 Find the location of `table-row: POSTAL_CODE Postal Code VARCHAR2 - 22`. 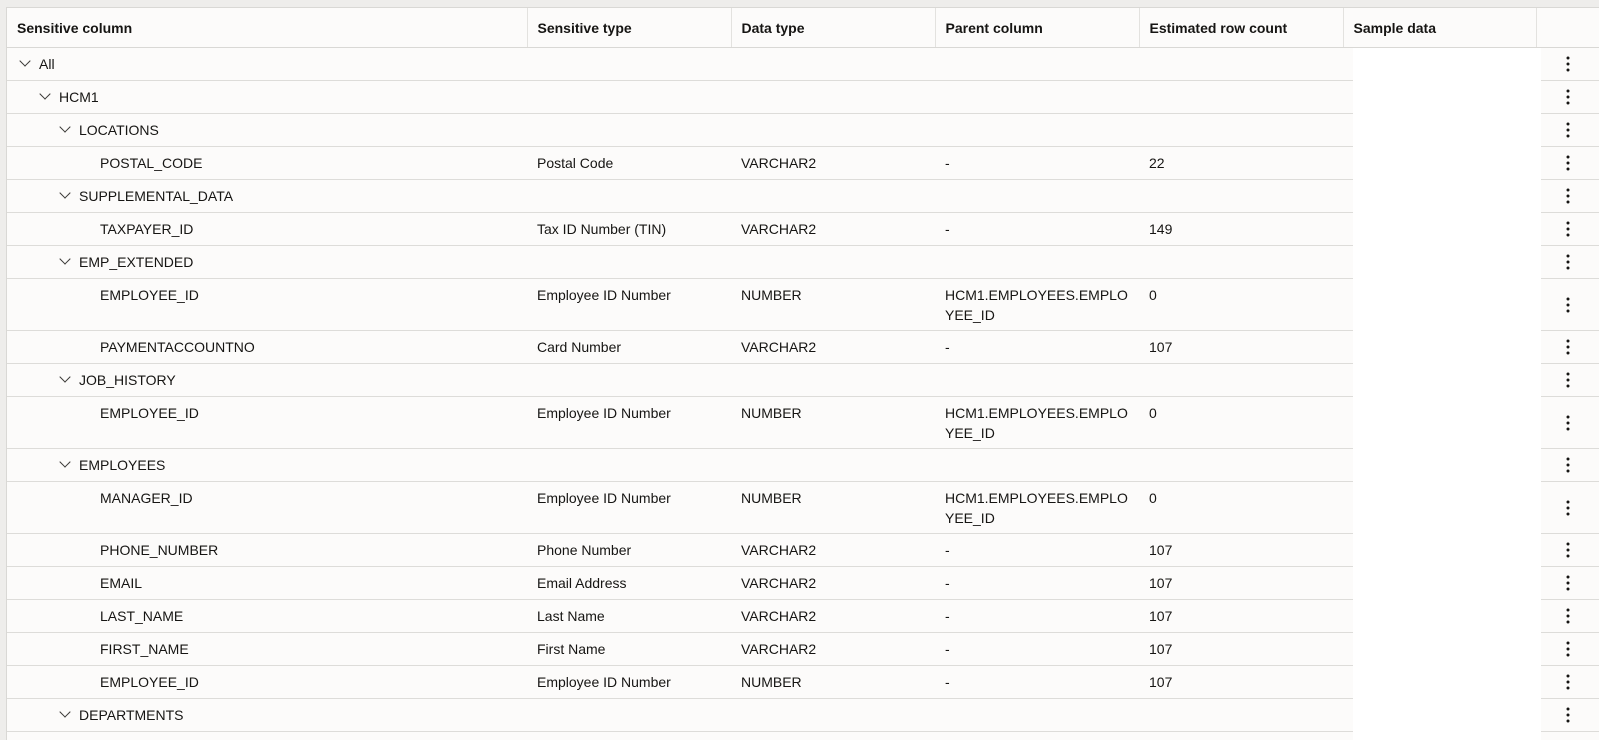

table-row: POSTAL_CODE Postal Code VARCHAR2 - 22 is located at coordinates (803, 163).